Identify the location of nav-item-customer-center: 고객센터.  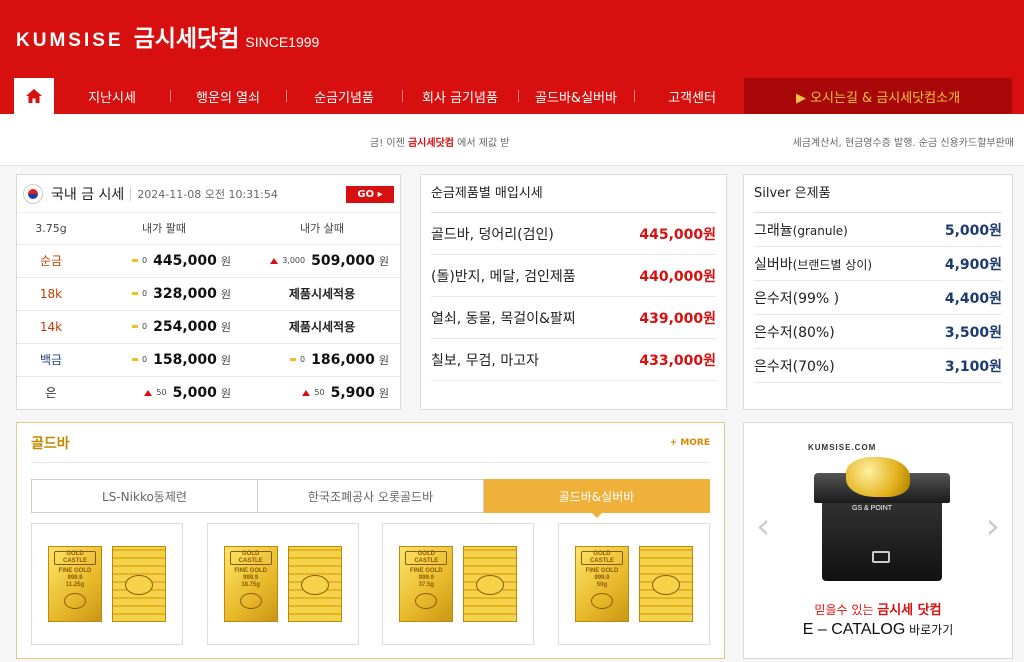
(692, 96).